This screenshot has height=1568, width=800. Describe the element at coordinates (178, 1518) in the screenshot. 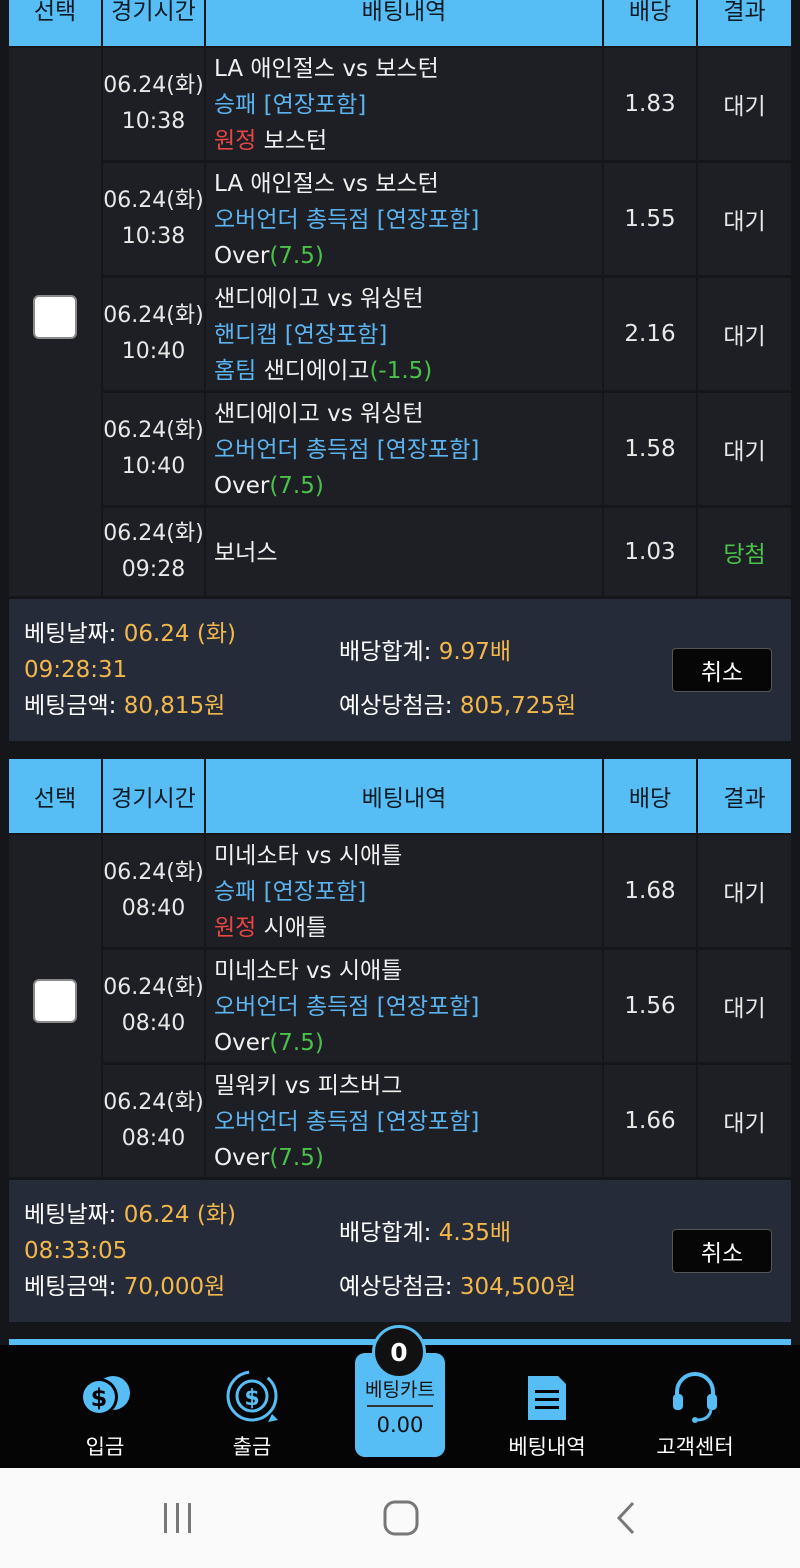

I see `recent-apps-button` at that location.